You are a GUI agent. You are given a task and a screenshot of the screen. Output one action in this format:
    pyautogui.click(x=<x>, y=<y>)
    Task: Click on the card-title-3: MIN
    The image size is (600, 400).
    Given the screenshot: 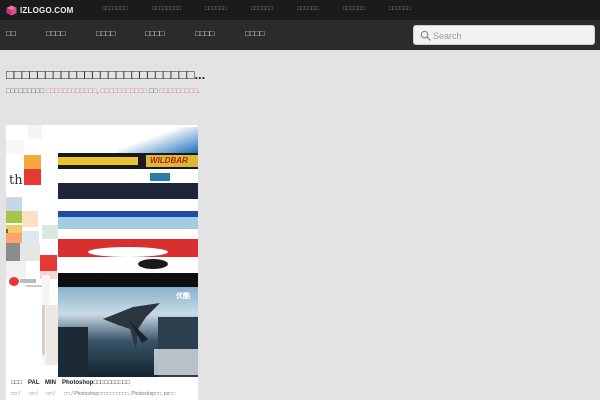 What is the action you would take?
    pyautogui.click(x=50, y=383)
    